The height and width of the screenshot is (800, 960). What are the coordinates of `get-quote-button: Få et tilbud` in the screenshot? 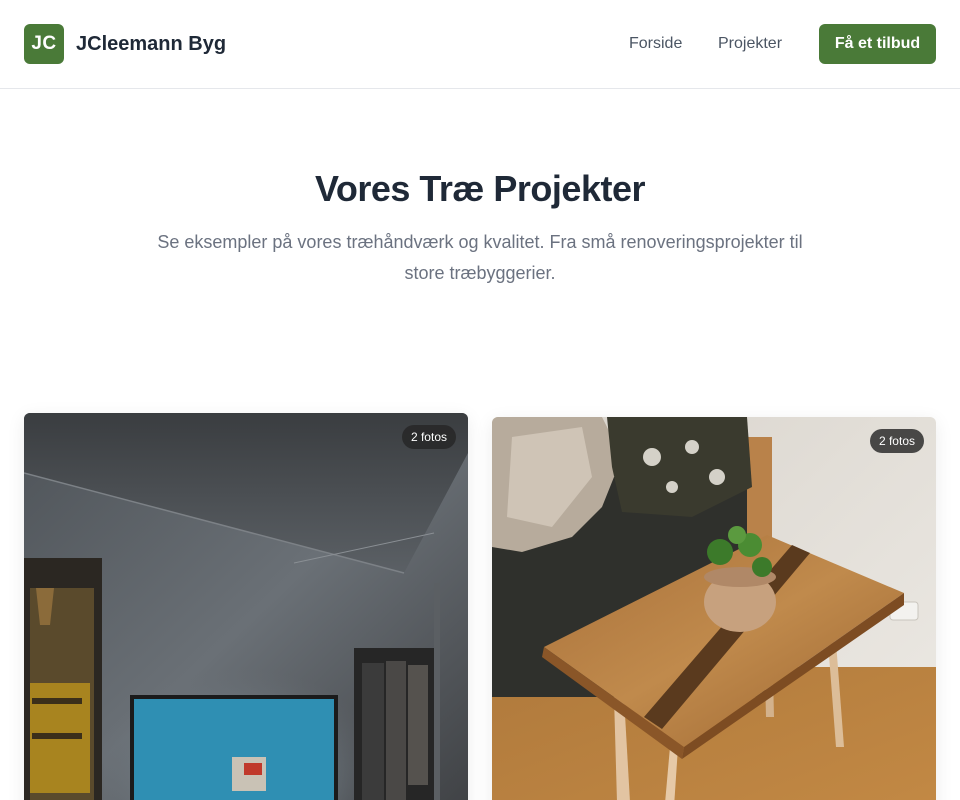 It's located at (877, 44).